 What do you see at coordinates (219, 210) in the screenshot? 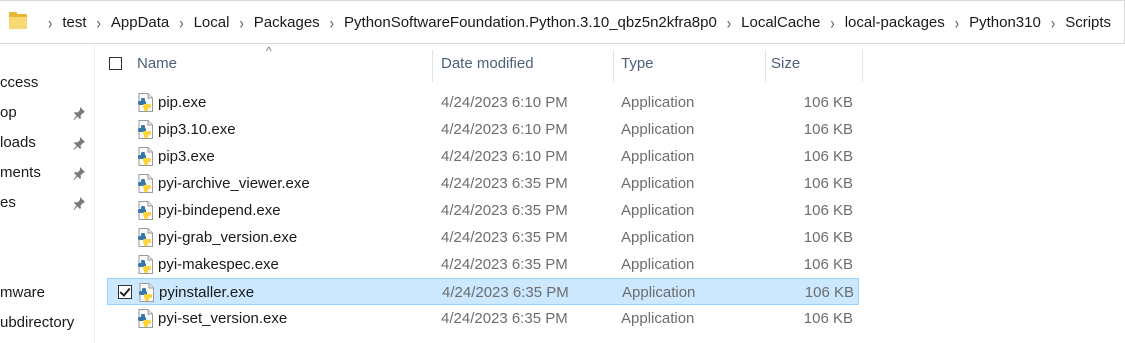
I see `file-name: pyi-bindepend.exe` at bounding box center [219, 210].